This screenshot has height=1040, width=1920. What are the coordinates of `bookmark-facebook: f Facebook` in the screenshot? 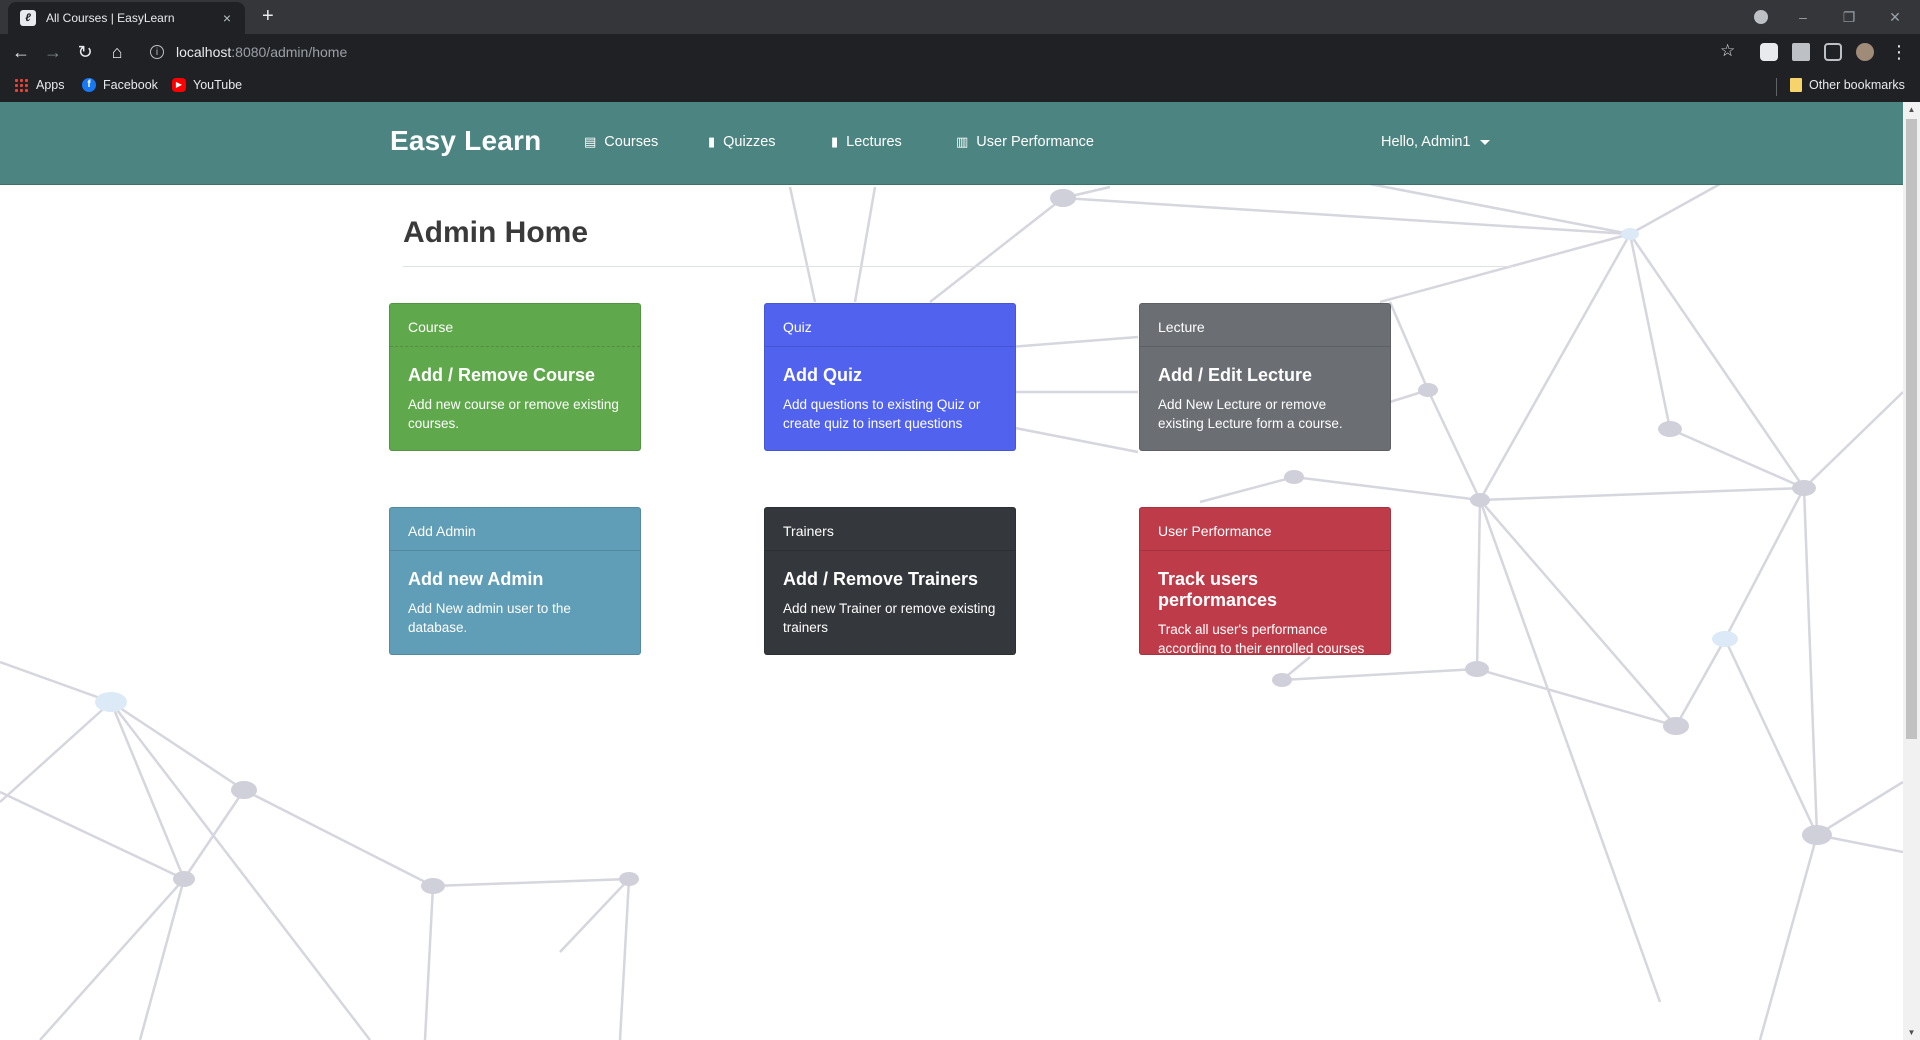 It's located at (120, 85).